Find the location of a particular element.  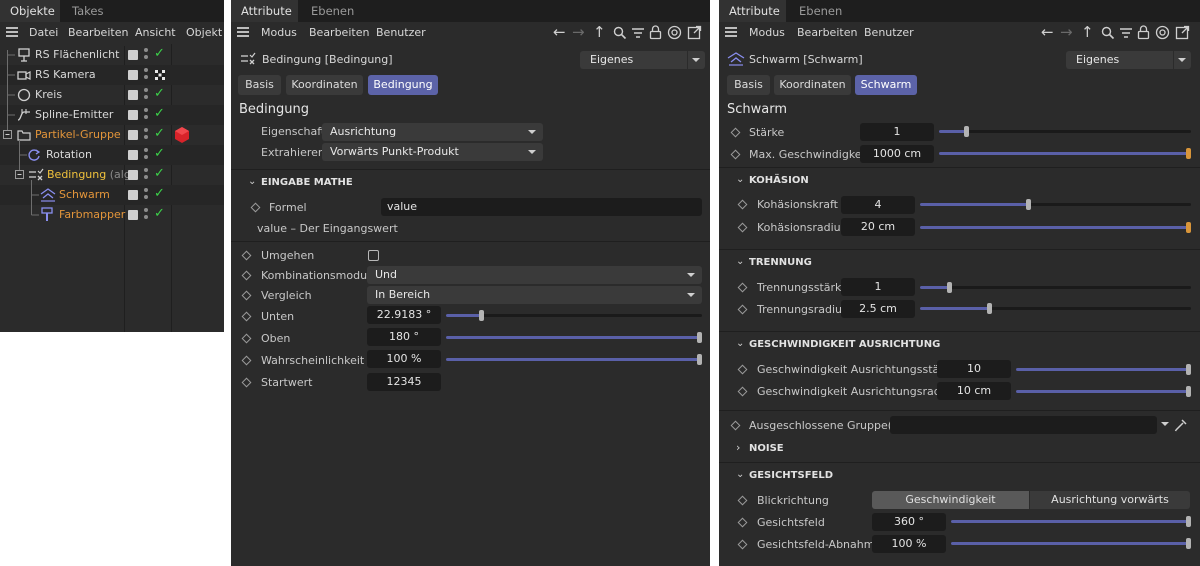

menu-benutzer: Benutzer is located at coordinates (401, 32).